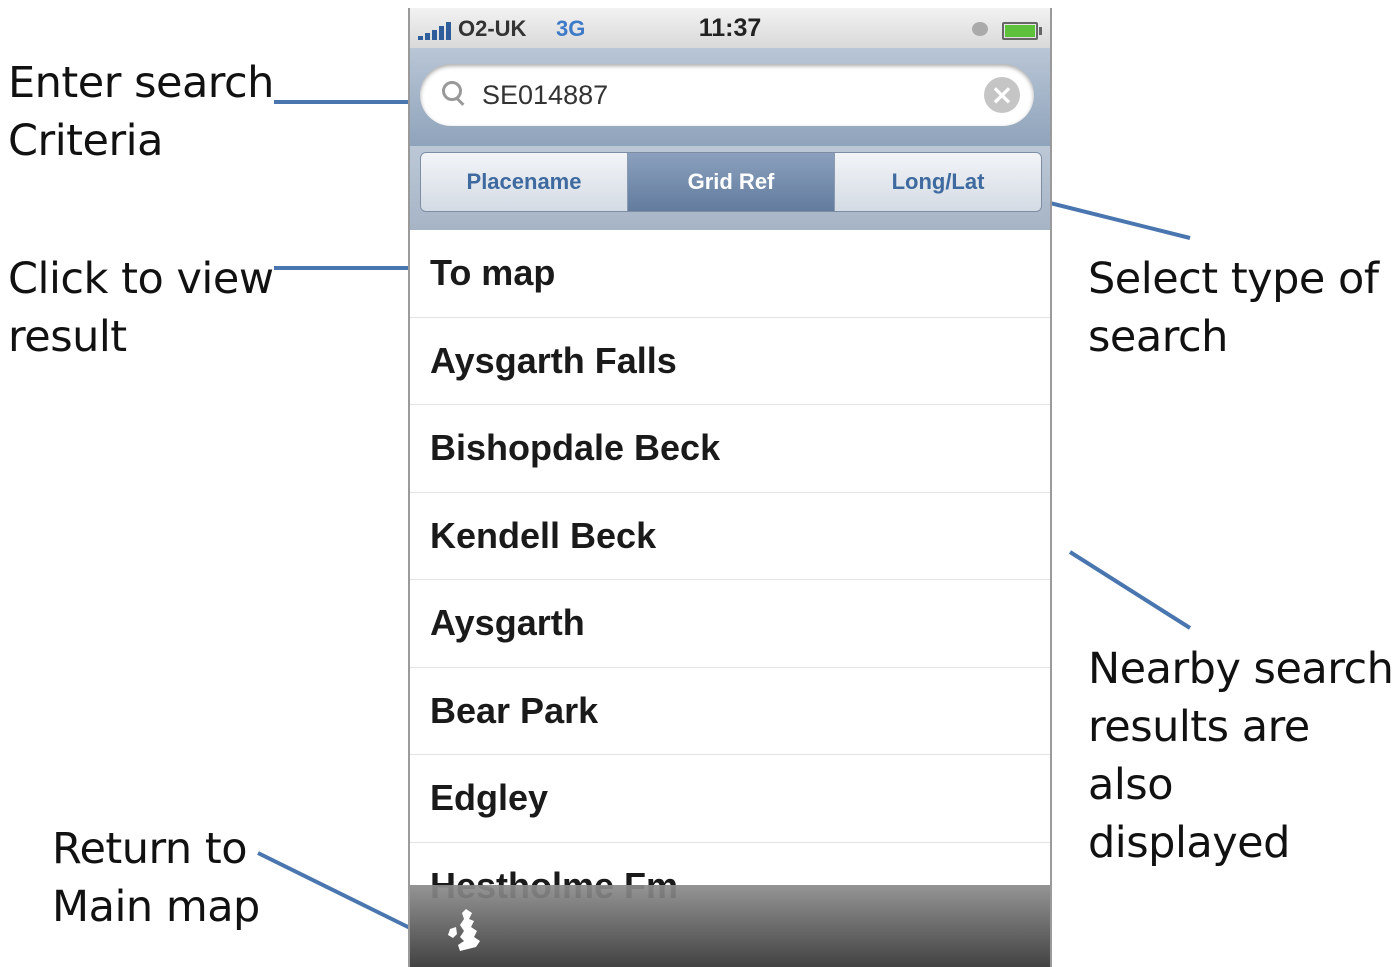  What do you see at coordinates (156, 878) in the screenshot?
I see `annotation-return-map: Return to Main map` at bounding box center [156, 878].